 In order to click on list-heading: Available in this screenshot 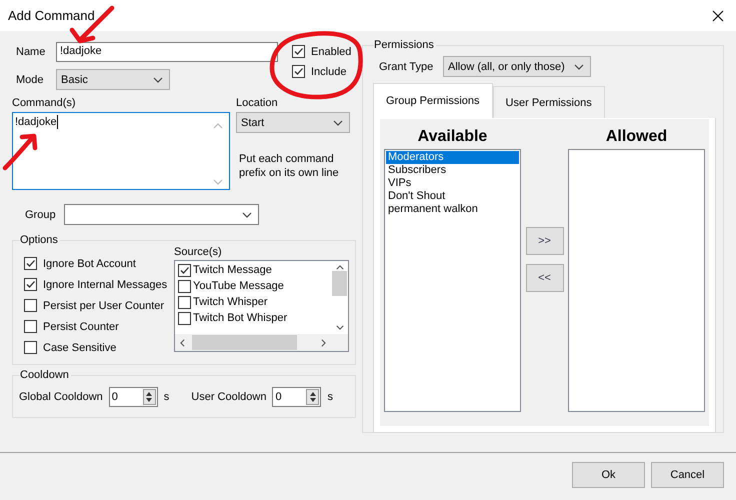, I will do `click(453, 137)`.